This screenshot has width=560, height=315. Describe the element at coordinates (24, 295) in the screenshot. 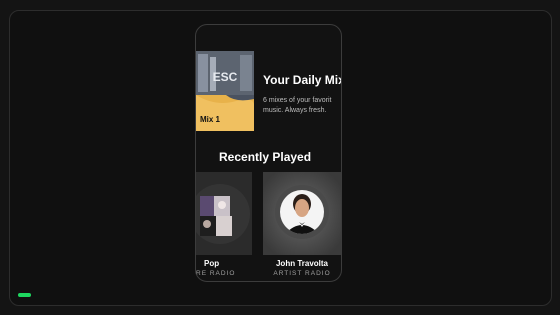

I see `progress-fill` at that location.